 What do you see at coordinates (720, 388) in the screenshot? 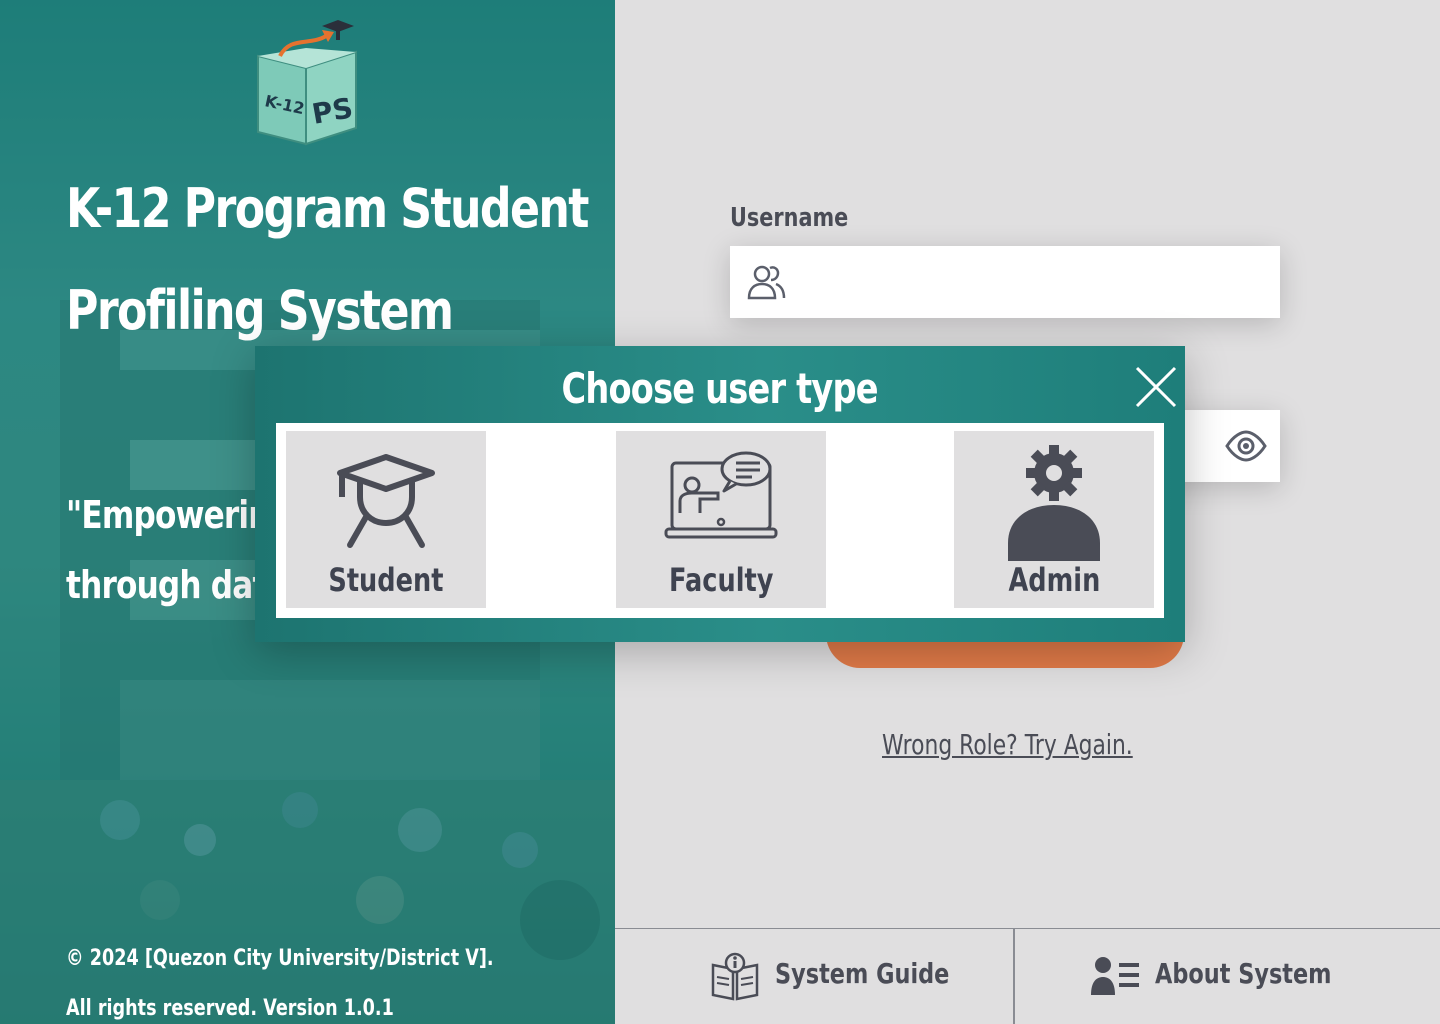
I see `modal-title: Choose user type` at bounding box center [720, 388].